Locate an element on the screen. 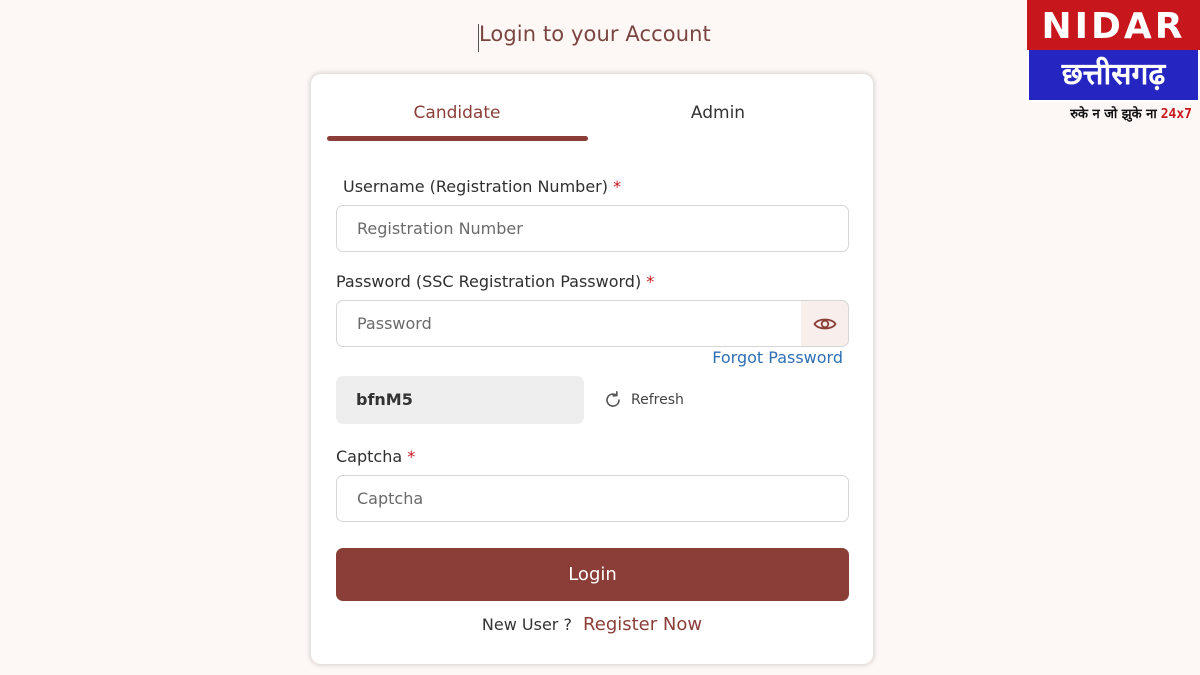  logo-tagline: रुके न जो झुके ना 24x7 is located at coordinates (1113, 113).